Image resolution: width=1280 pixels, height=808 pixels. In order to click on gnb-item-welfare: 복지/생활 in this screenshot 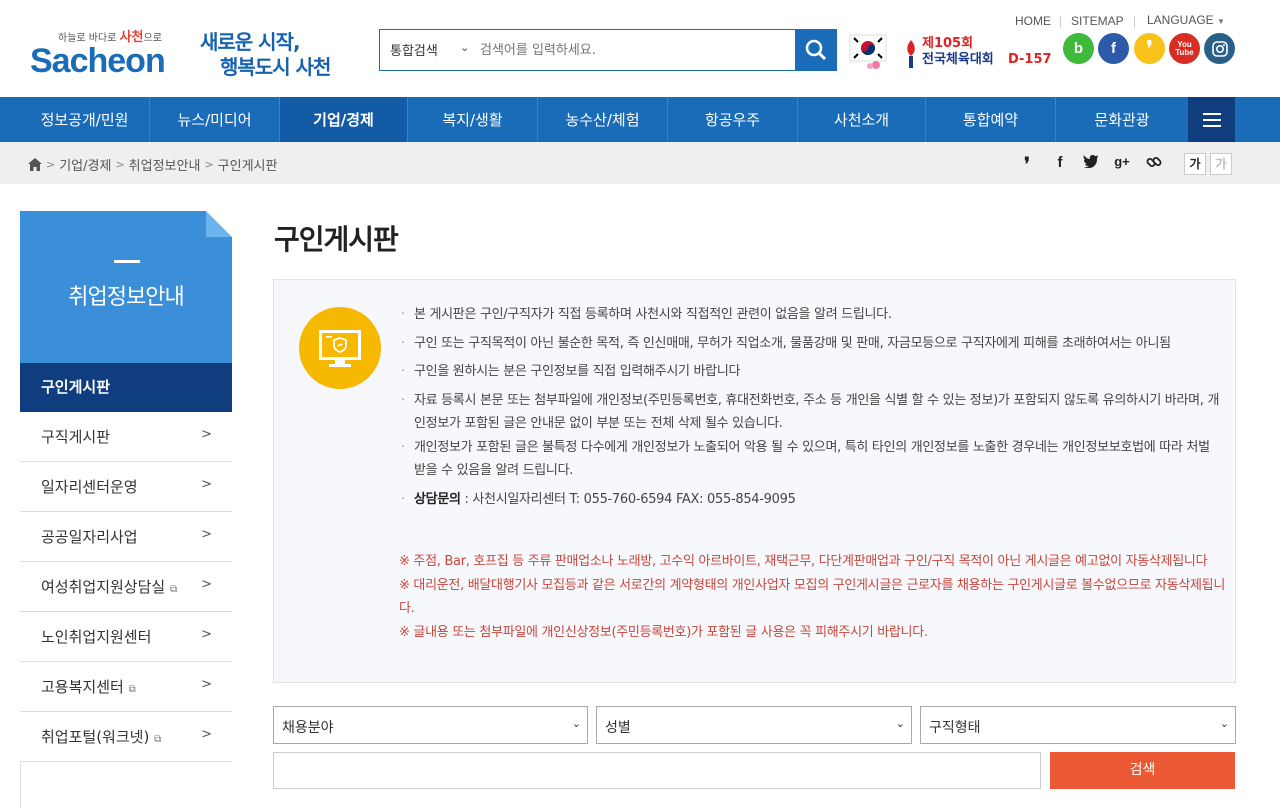, I will do `click(473, 119)`.